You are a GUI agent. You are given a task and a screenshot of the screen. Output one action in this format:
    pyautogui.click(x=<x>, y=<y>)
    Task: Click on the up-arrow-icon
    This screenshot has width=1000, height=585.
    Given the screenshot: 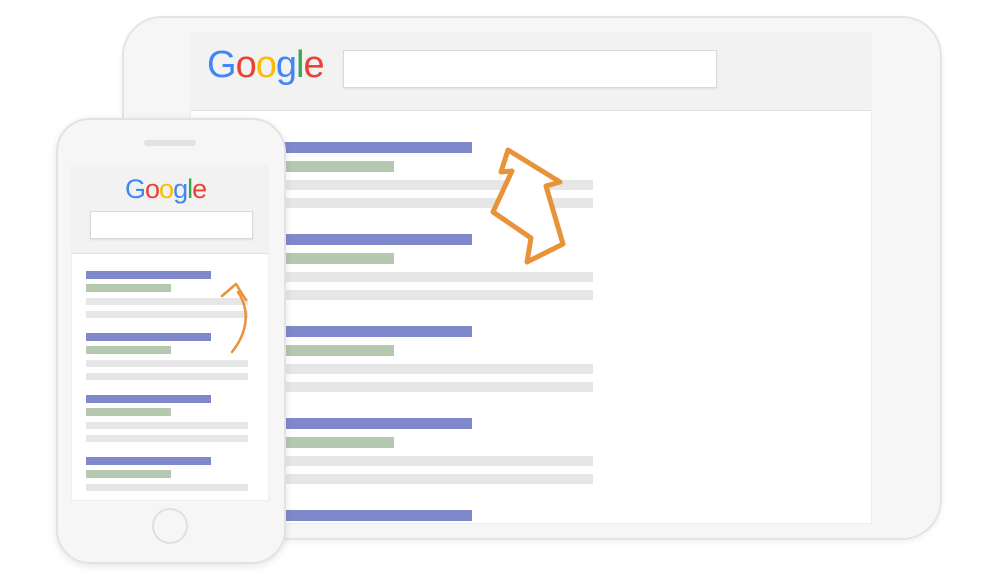 What is the action you would take?
    pyautogui.click(x=528, y=206)
    